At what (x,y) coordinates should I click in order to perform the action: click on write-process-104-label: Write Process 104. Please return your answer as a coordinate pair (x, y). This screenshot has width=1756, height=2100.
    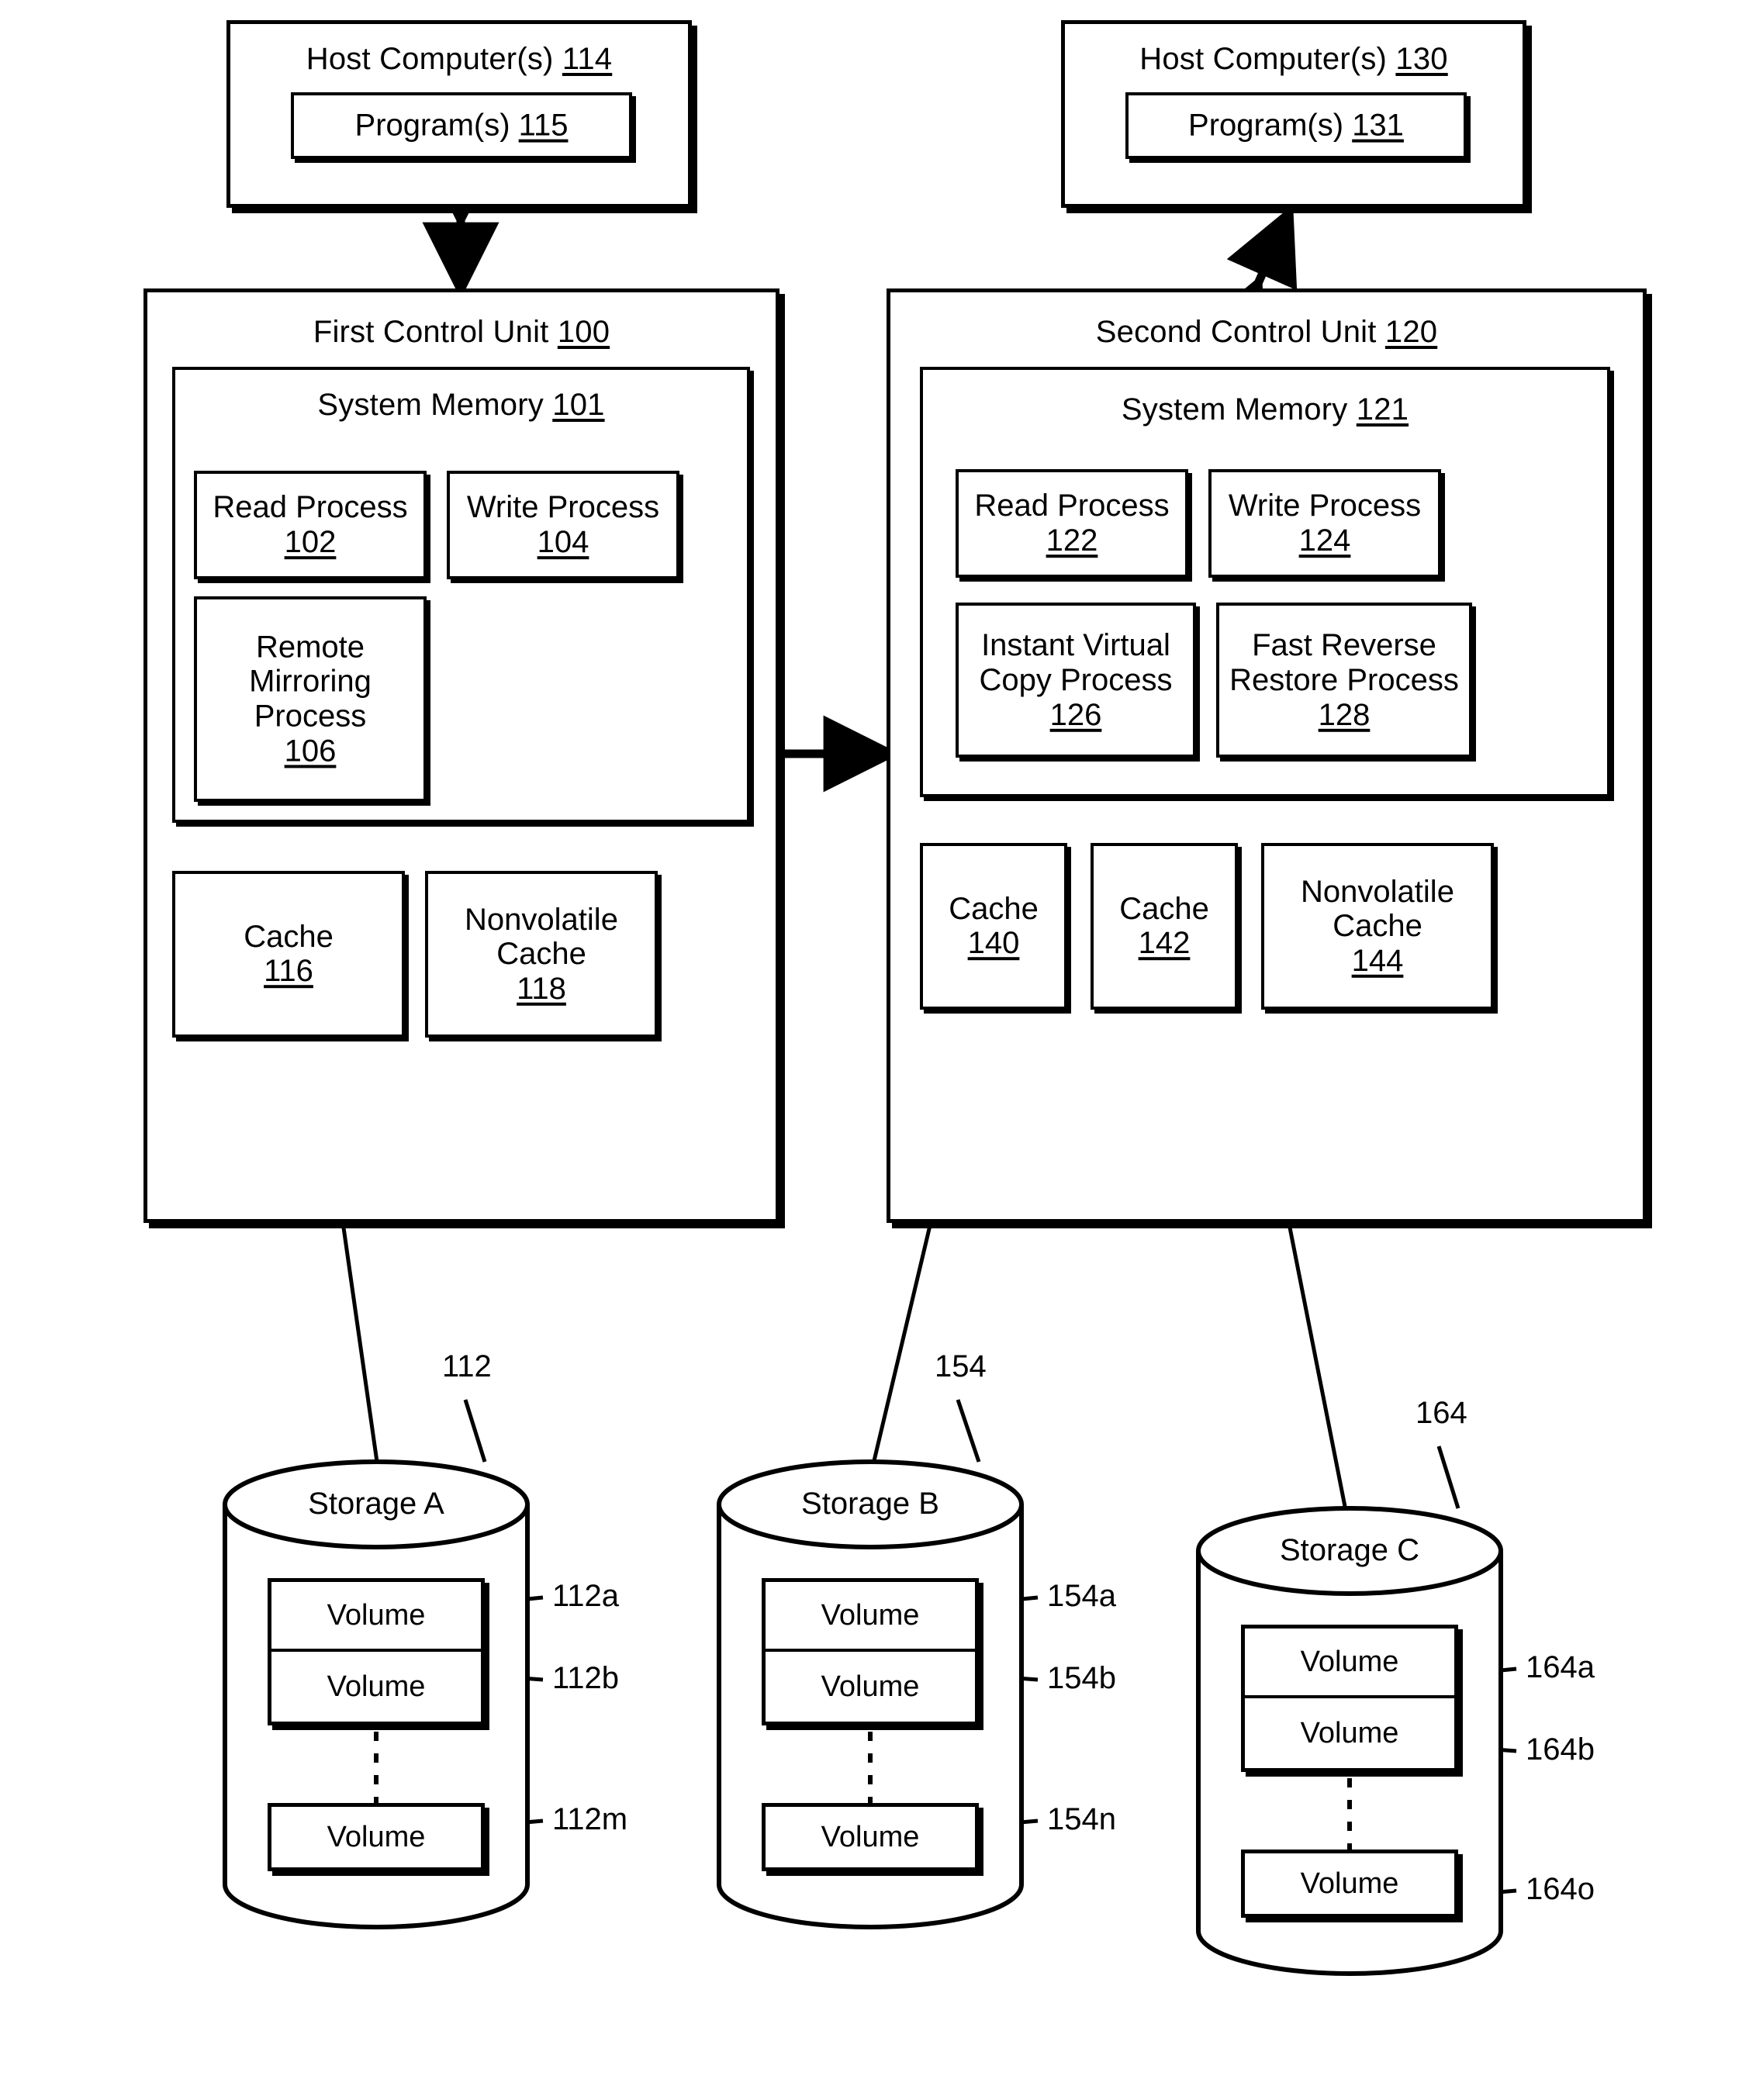
    Looking at the image, I should click on (563, 524).